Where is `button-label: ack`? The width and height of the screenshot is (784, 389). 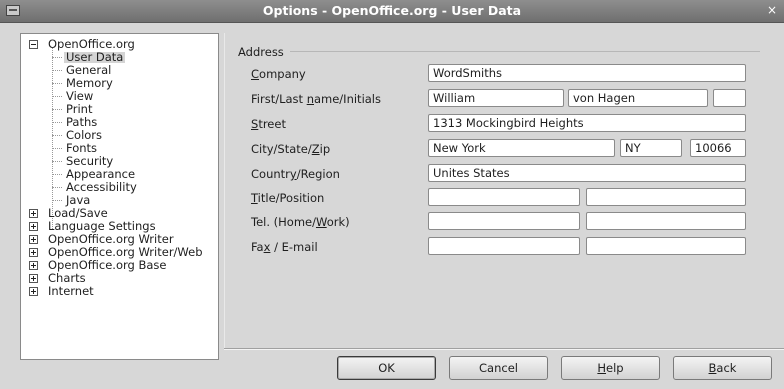 button-label: ack is located at coordinates (726, 368).